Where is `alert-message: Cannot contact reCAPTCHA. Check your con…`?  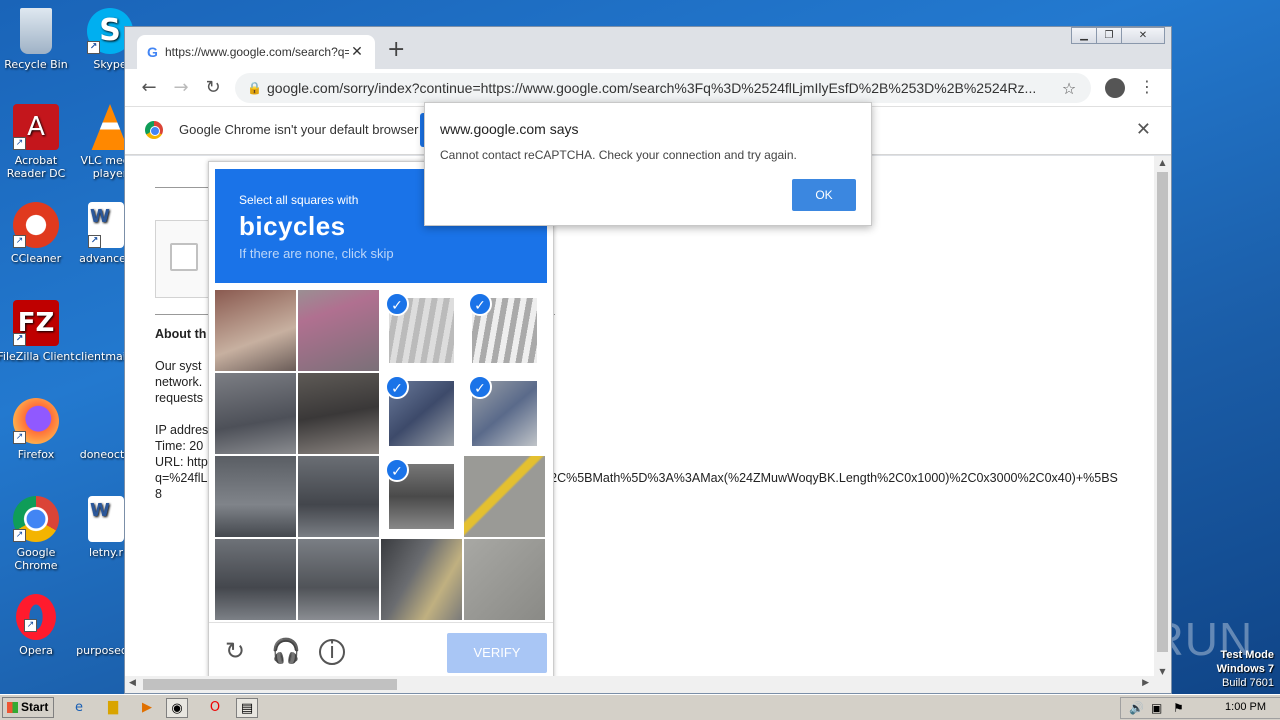 alert-message: Cannot contact reCAPTCHA. Check your con… is located at coordinates (618, 155).